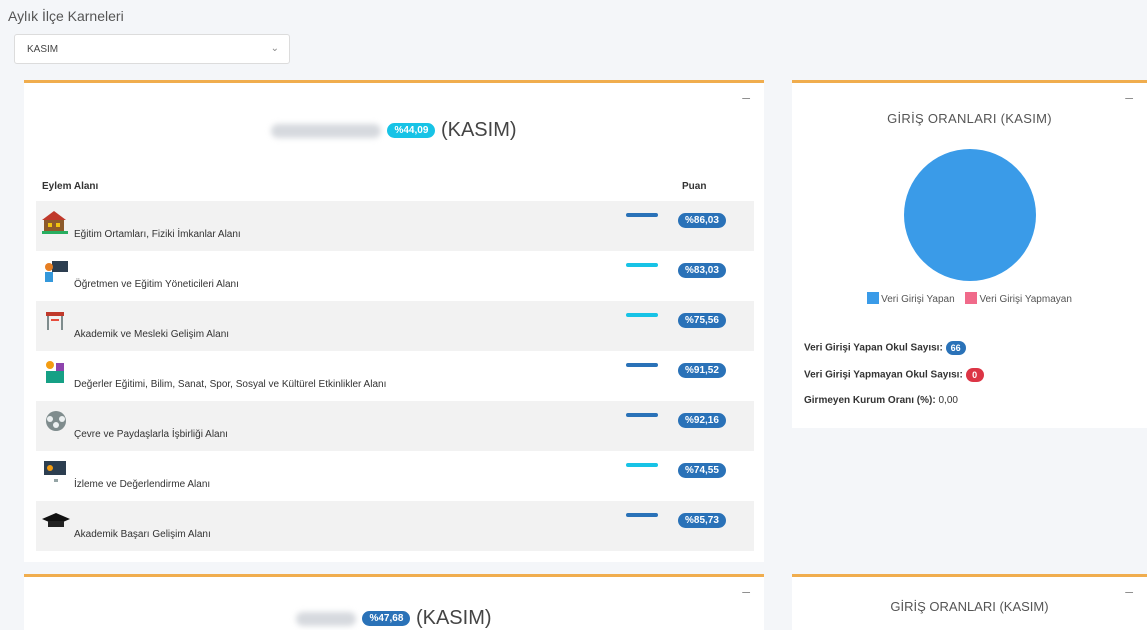 The height and width of the screenshot is (630, 1147). Describe the element at coordinates (70, 186) in the screenshot. I see `column-header-area: Eylem Alanı` at that location.